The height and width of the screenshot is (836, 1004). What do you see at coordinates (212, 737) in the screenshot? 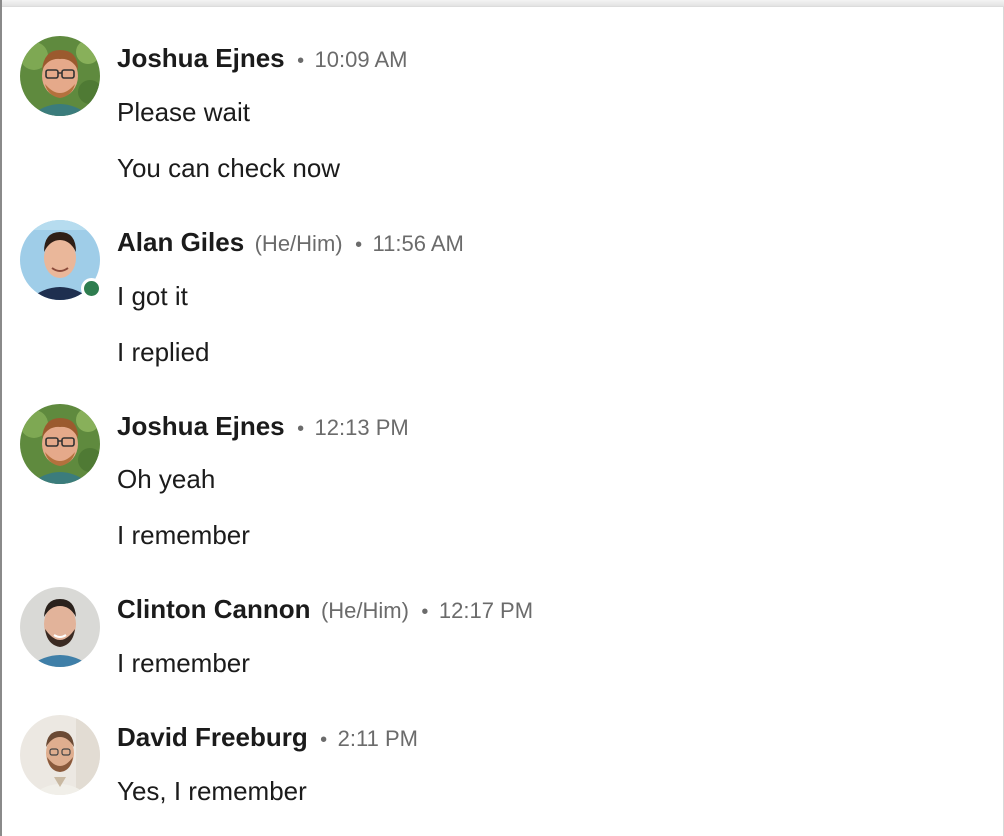
I see `sender-name: David Freeburg` at bounding box center [212, 737].